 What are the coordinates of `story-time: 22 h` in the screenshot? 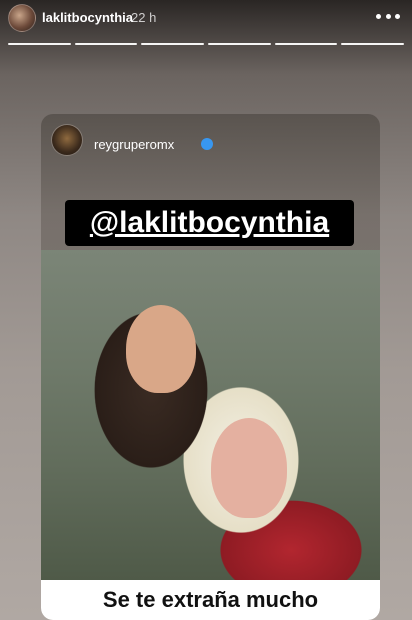 It's located at (144, 17).